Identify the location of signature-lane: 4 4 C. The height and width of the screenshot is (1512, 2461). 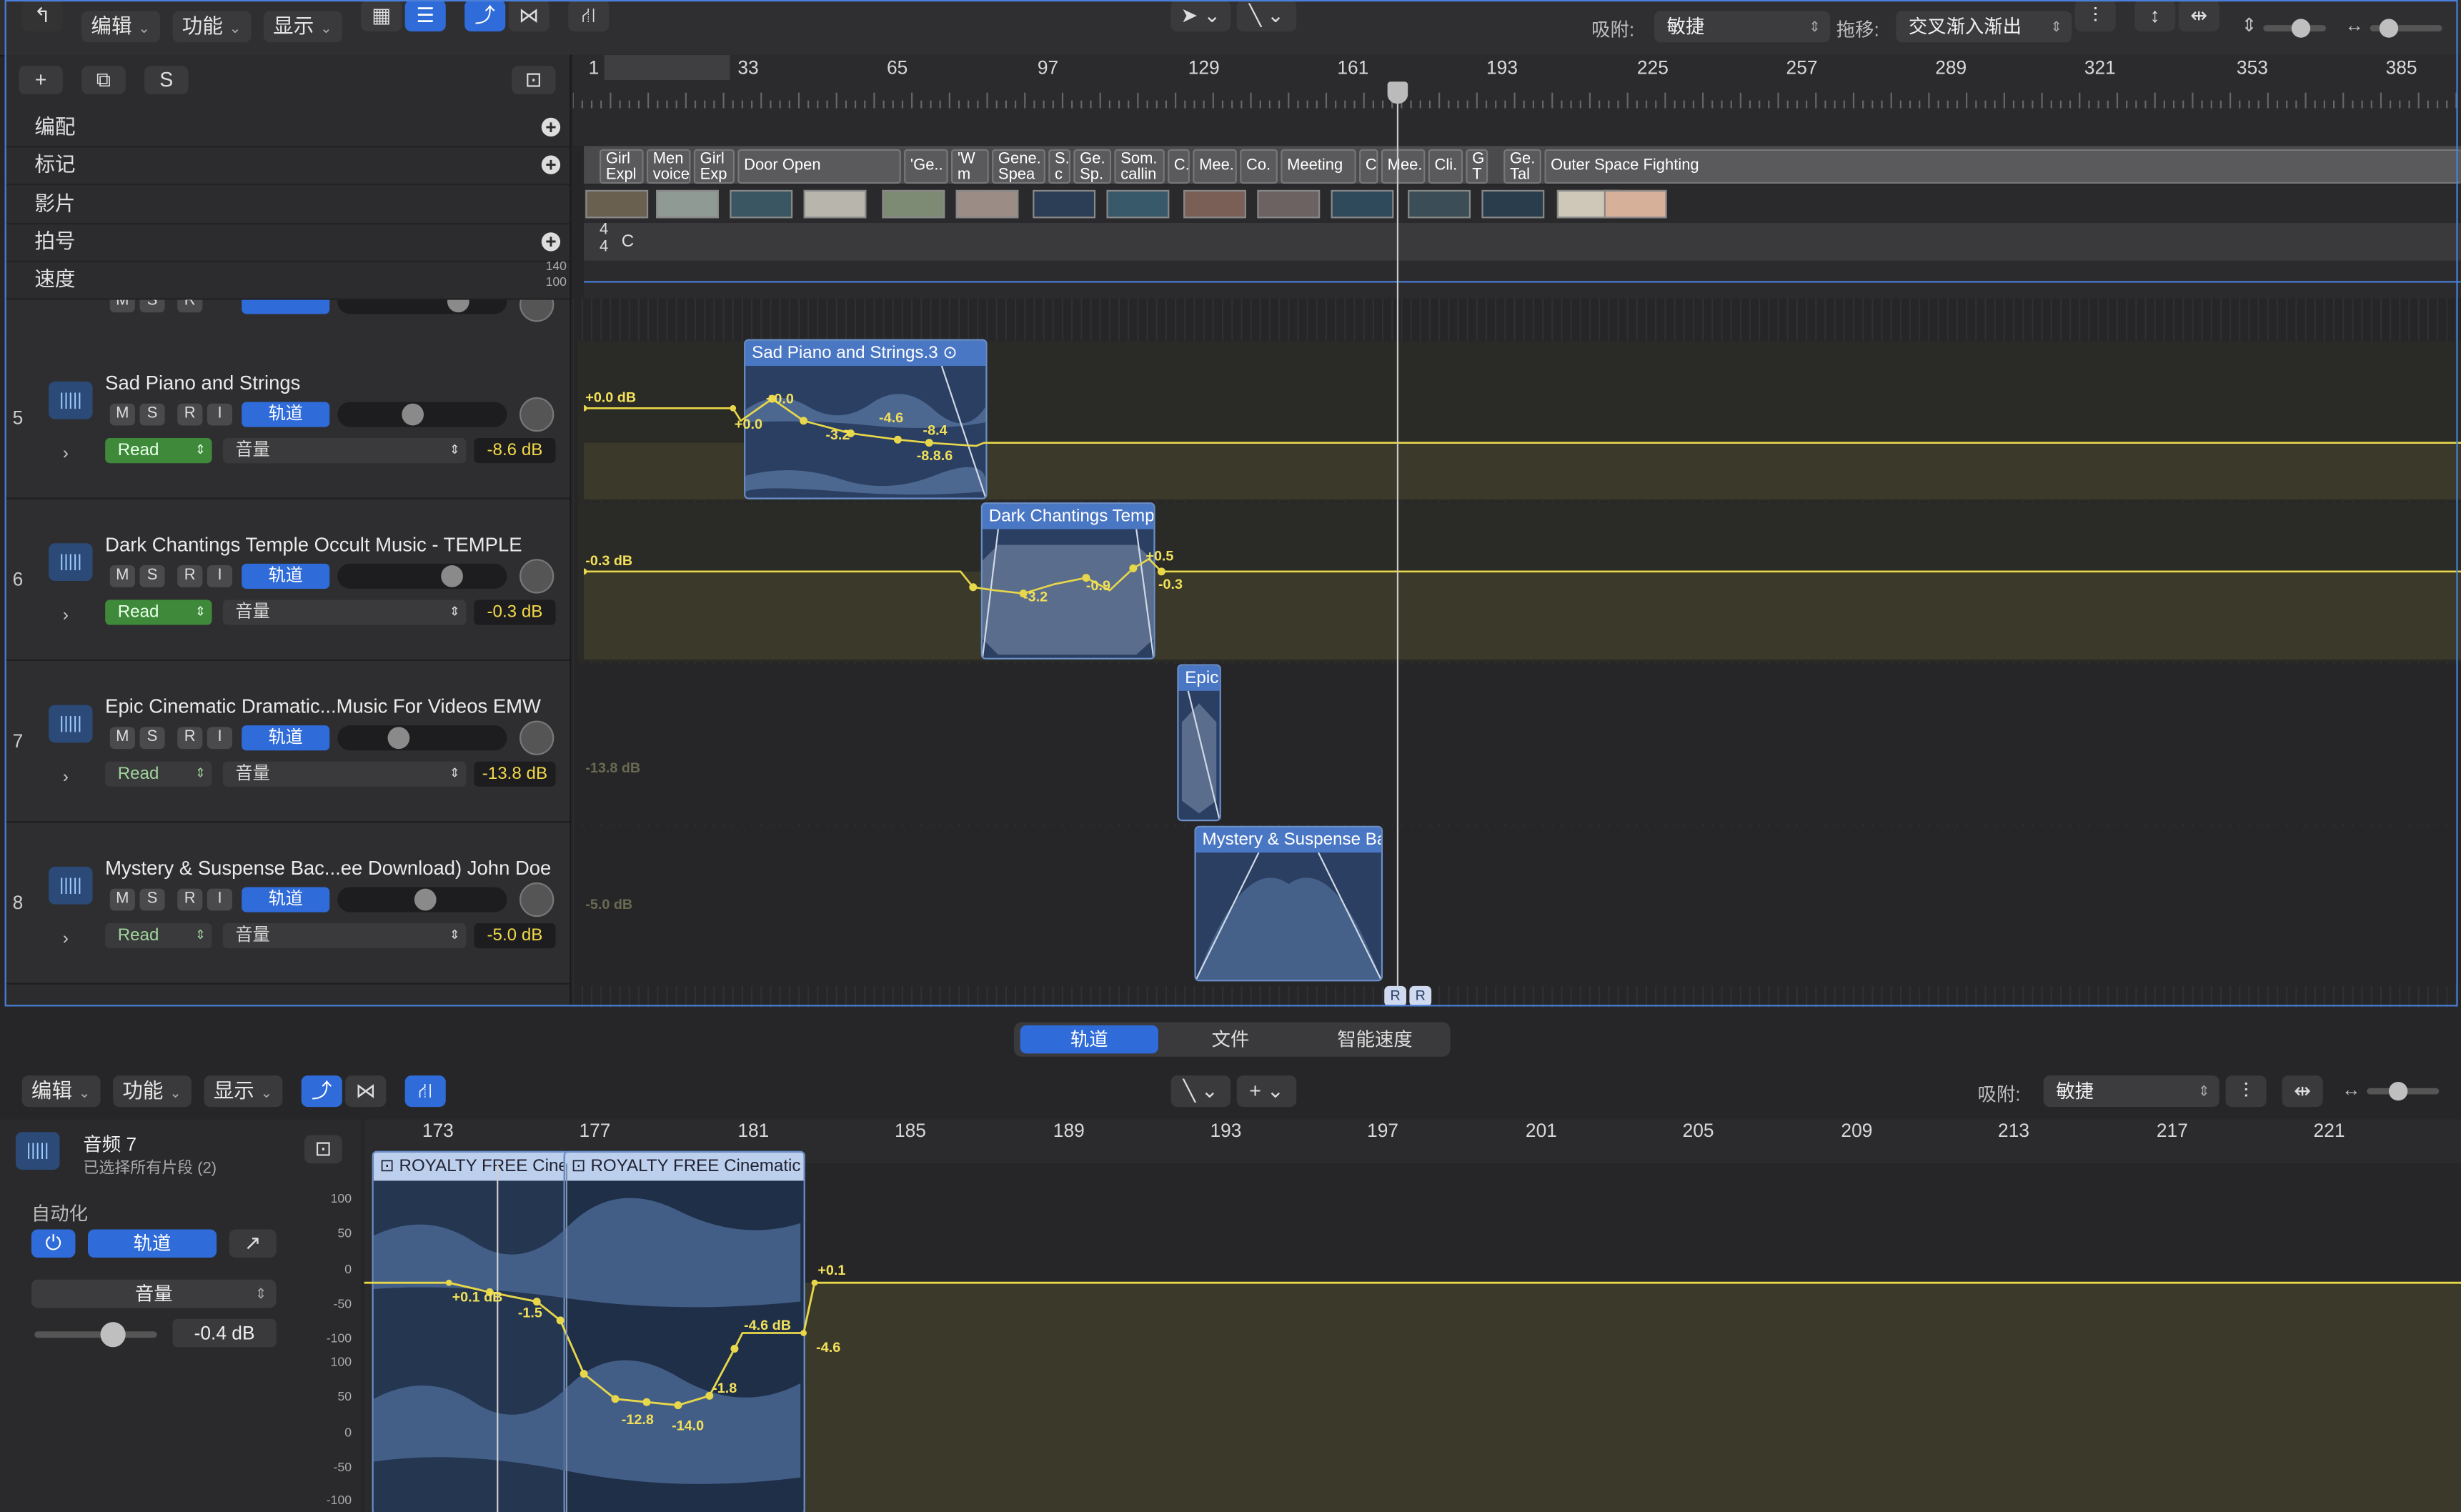
(1522, 242).